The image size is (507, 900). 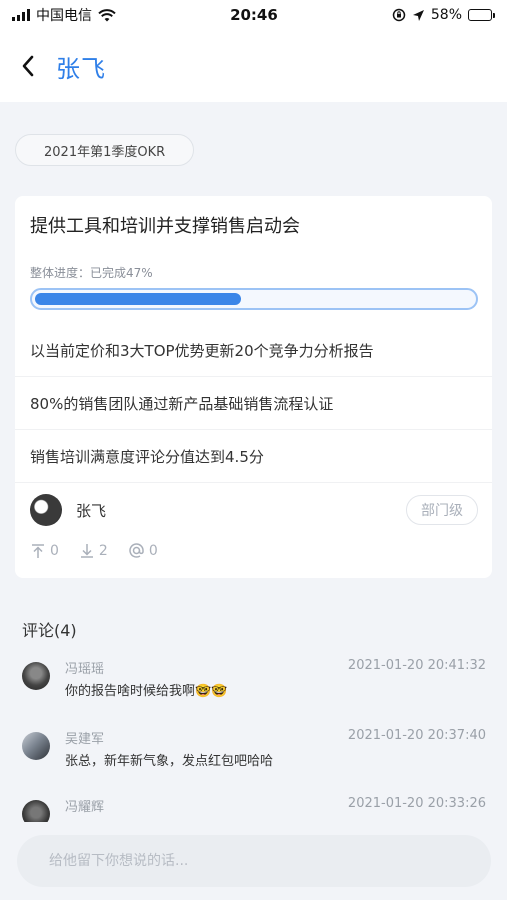 I want to click on comment-time: 2021-01-20 20:41:32, so click(x=416, y=665).